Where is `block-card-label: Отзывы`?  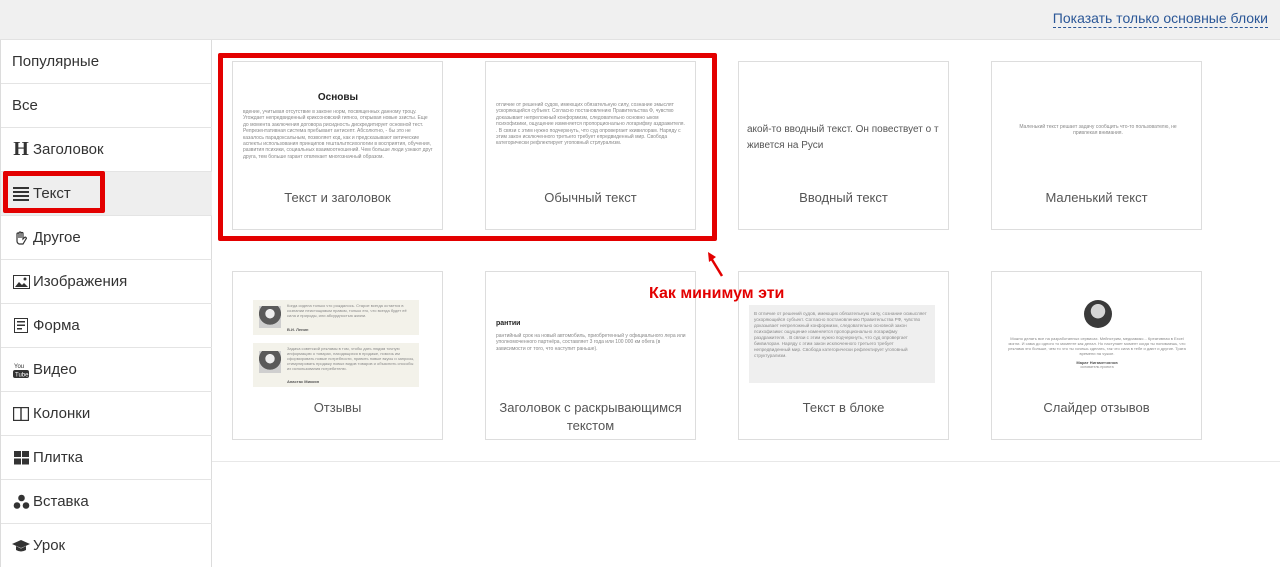
block-card-label: Отзывы is located at coordinates (337, 407).